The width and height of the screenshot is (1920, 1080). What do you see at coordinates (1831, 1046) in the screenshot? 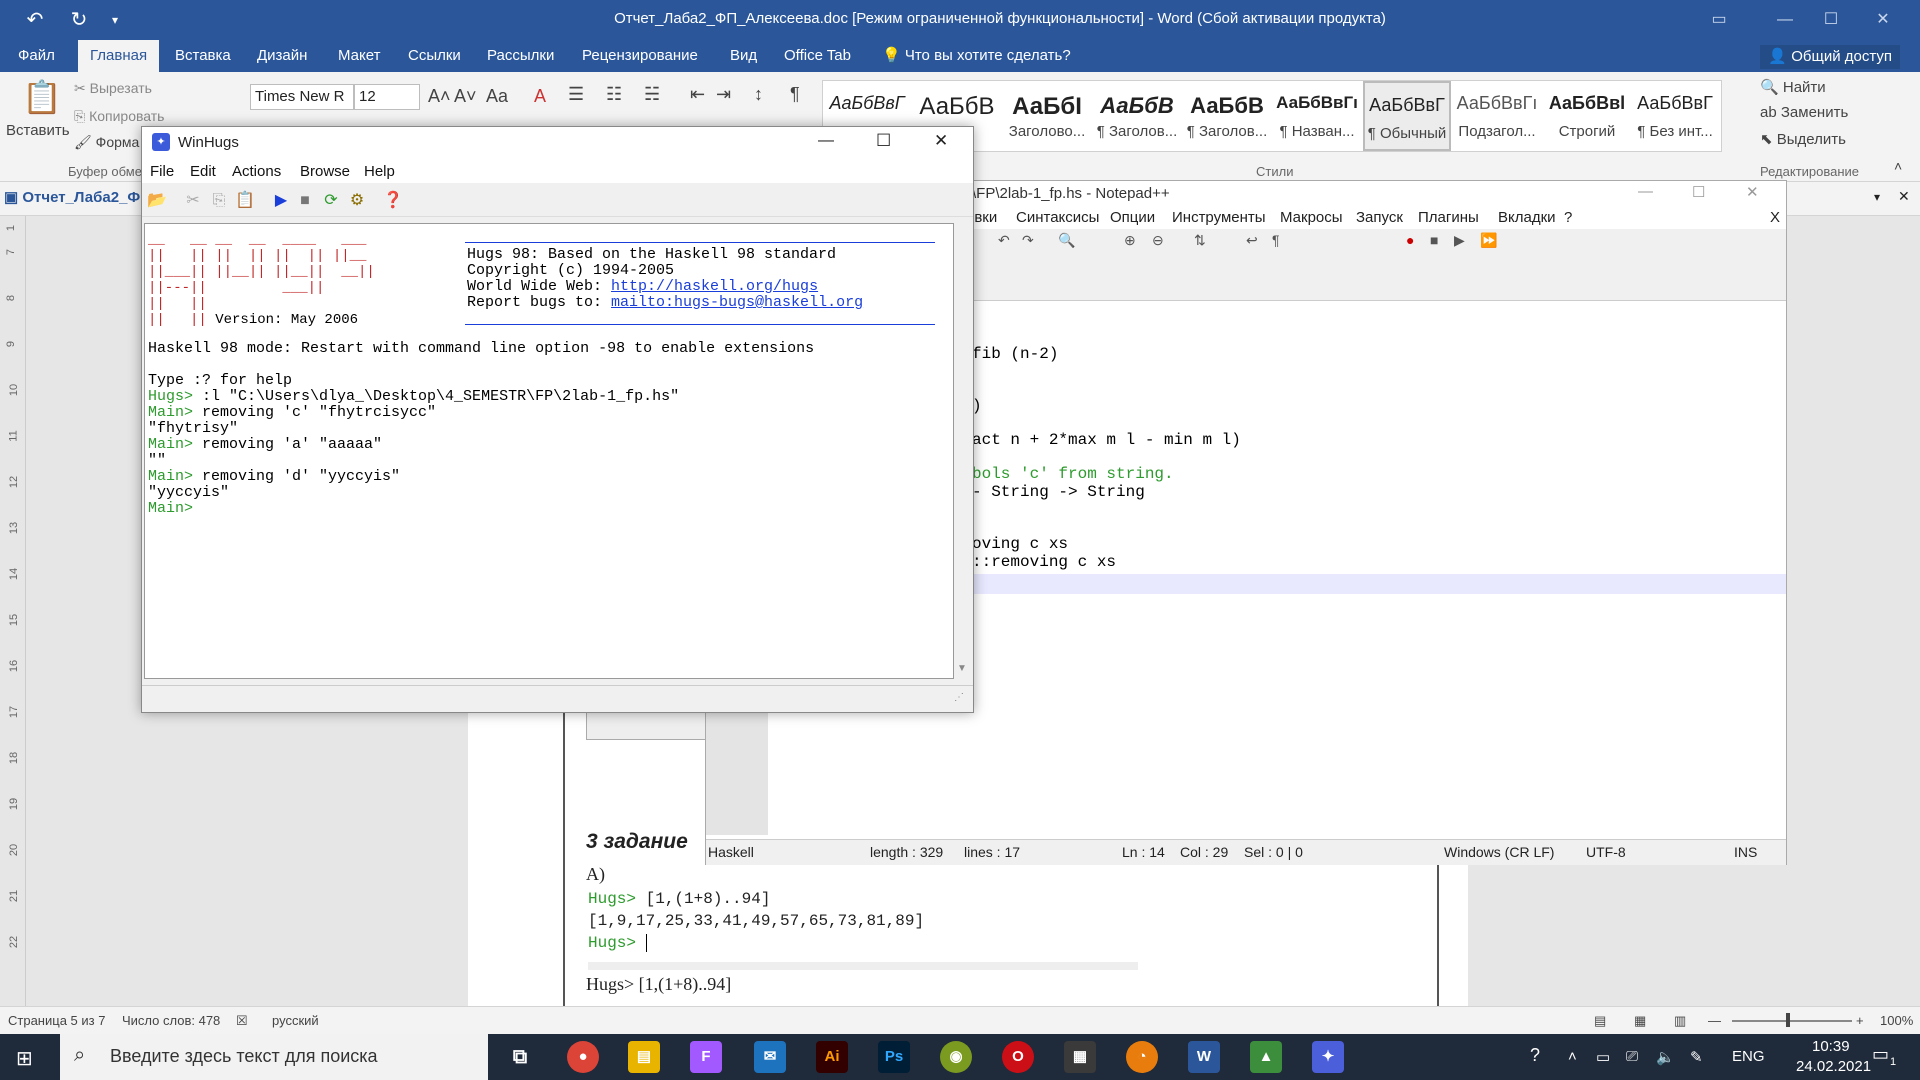
I see `clock-time: 10:39` at bounding box center [1831, 1046].